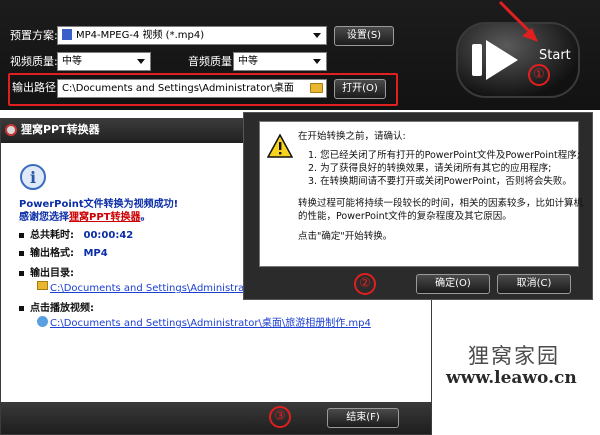  What do you see at coordinates (212, 61) in the screenshot?
I see `audio-quality-label: 音频质量:` at bounding box center [212, 61].